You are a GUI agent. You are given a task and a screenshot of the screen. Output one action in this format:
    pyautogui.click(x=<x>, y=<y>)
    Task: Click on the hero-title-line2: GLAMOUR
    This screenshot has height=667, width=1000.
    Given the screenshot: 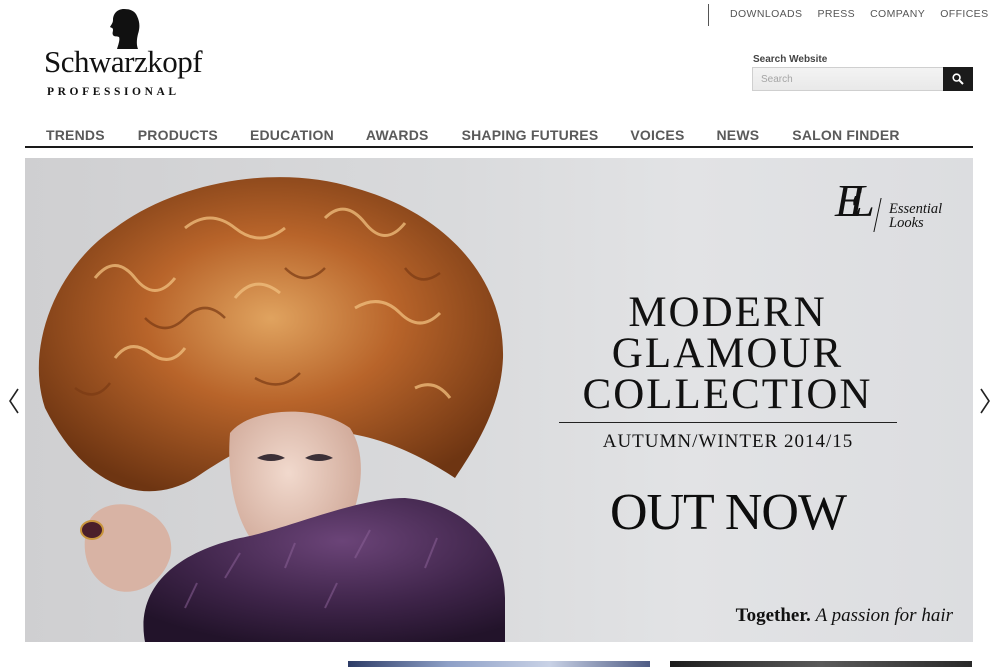 What is the action you would take?
    pyautogui.click(x=727, y=353)
    